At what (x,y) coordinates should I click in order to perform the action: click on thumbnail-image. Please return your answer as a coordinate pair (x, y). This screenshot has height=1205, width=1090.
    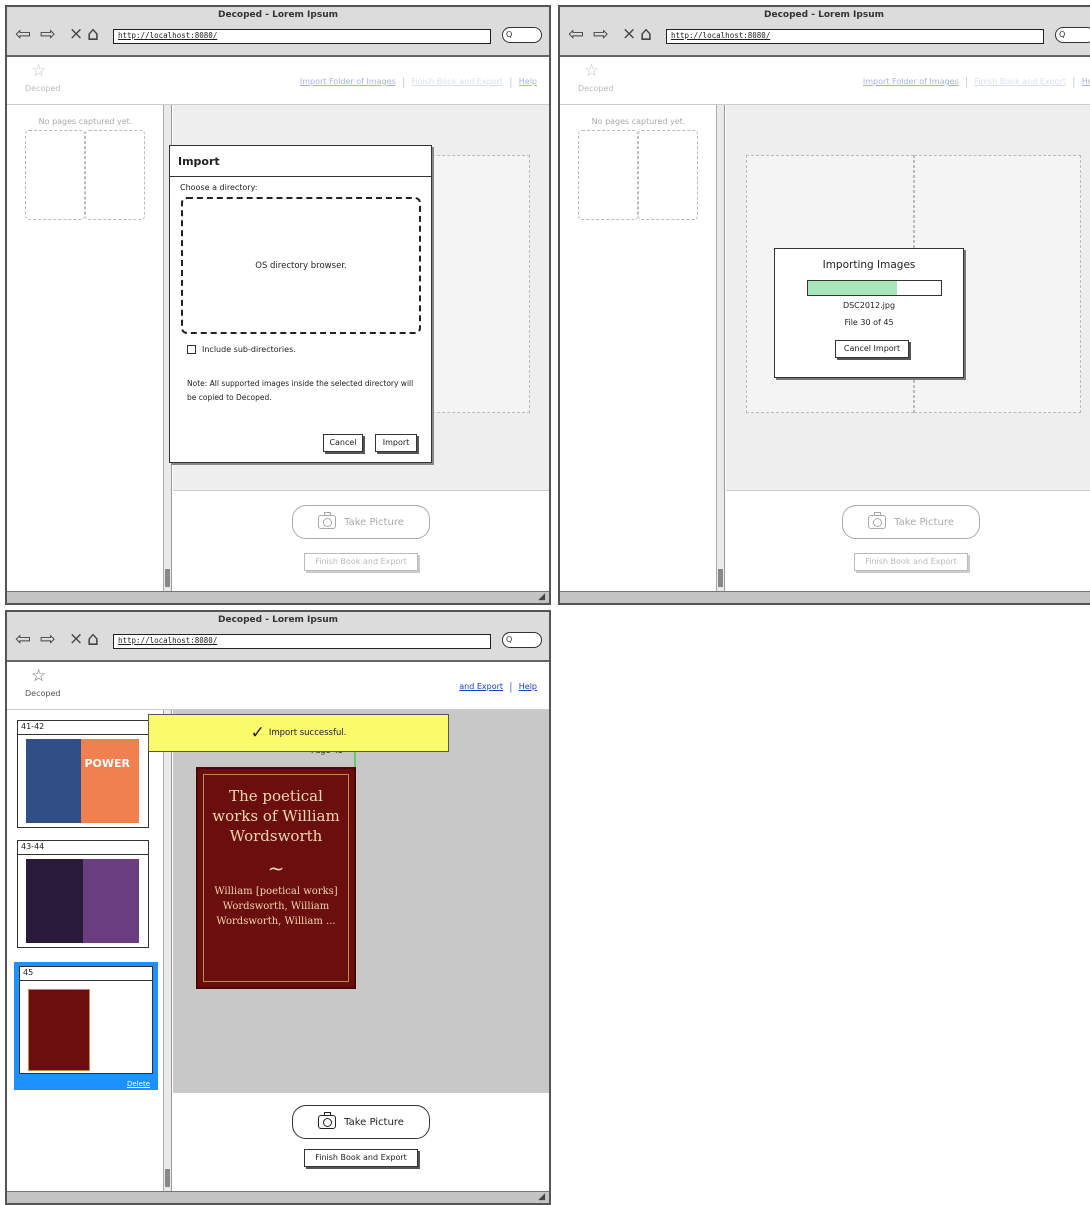
    Looking at the image, I should click on (82, 901).